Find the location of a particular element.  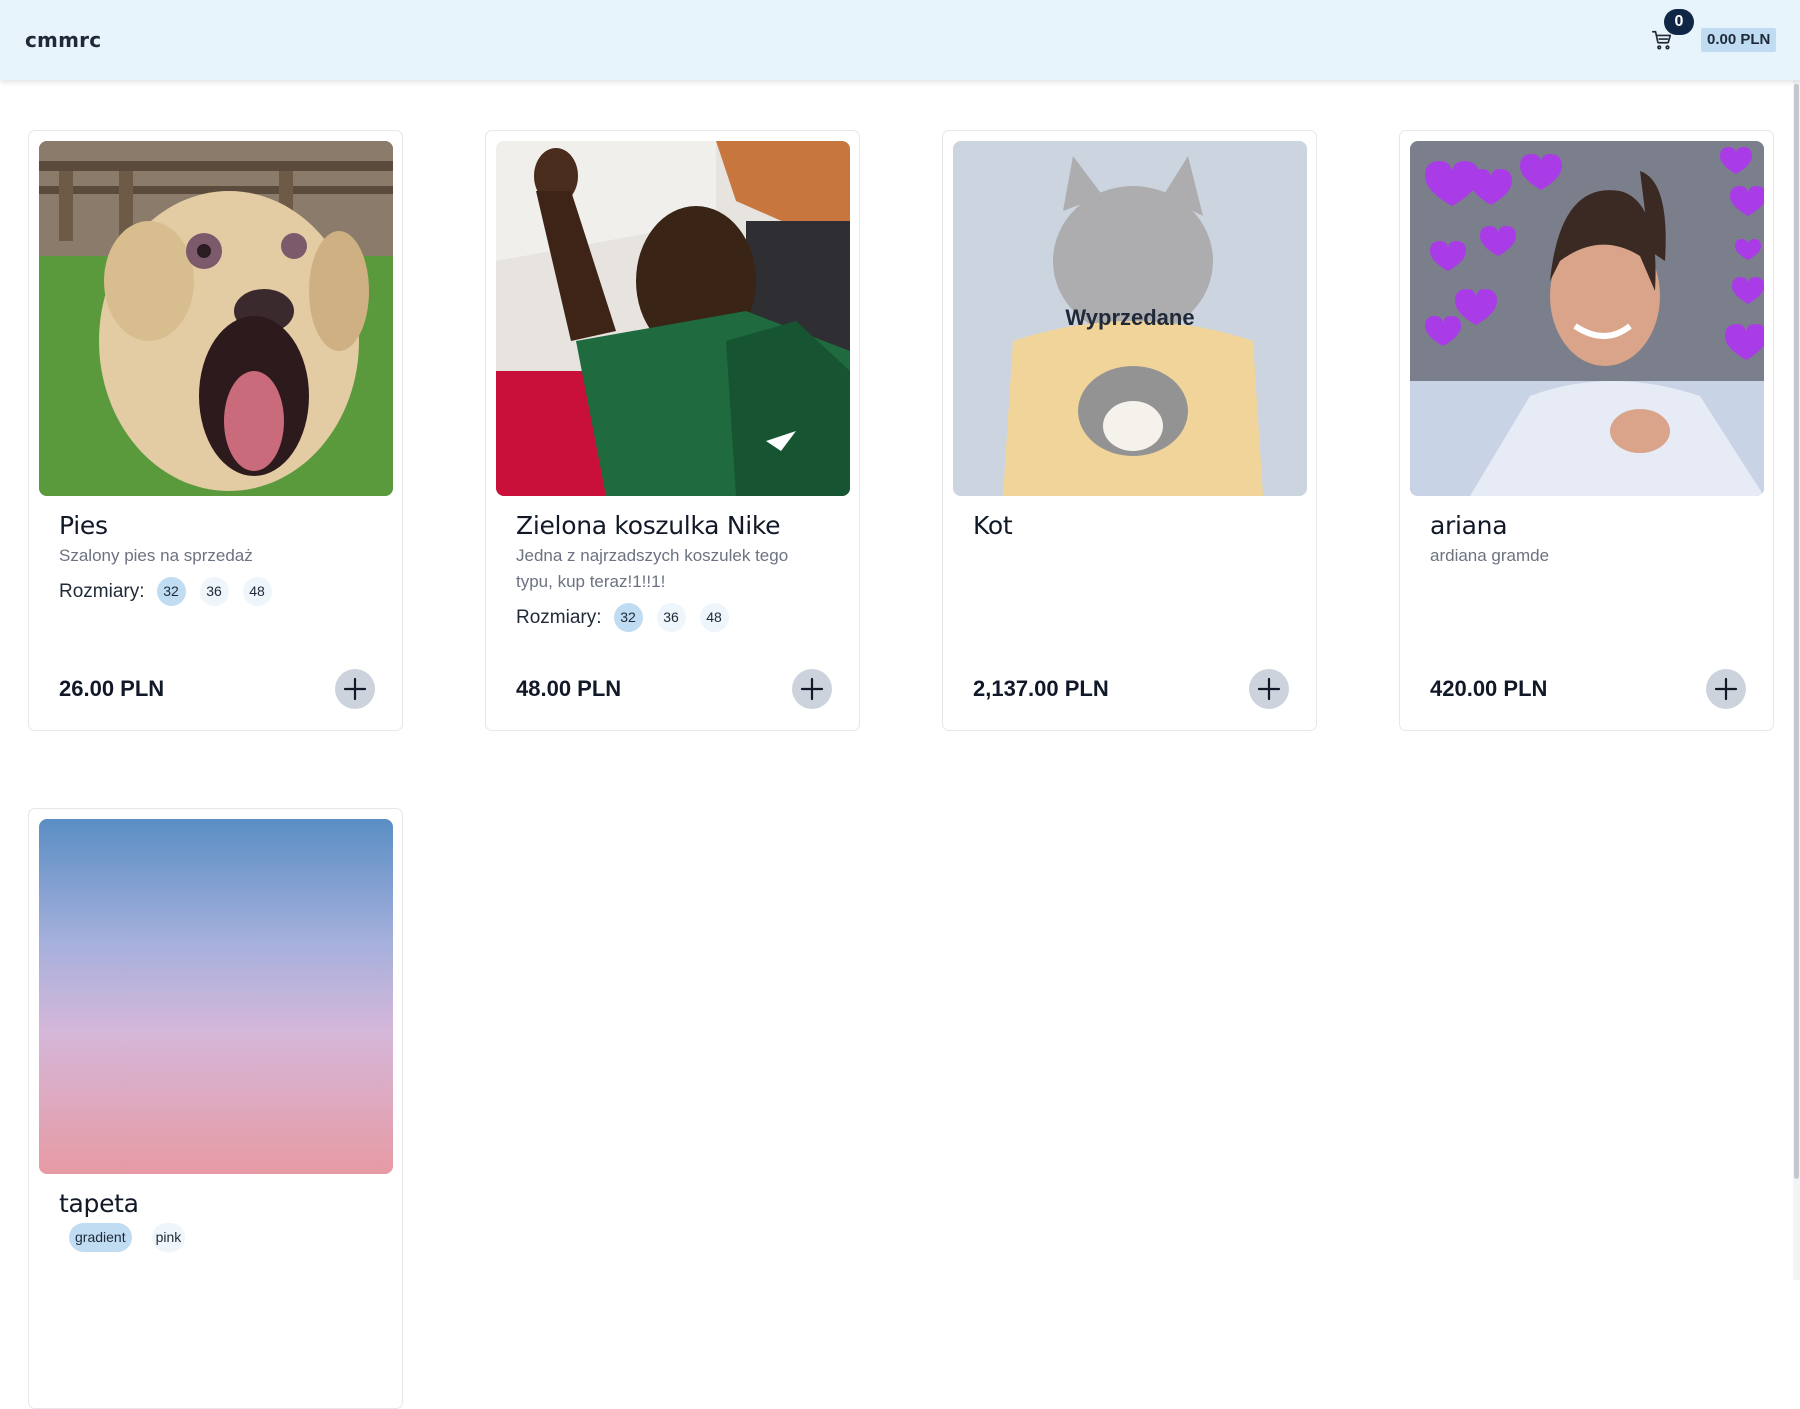

gradient-wallpaper is located at coordinates (216, 996).